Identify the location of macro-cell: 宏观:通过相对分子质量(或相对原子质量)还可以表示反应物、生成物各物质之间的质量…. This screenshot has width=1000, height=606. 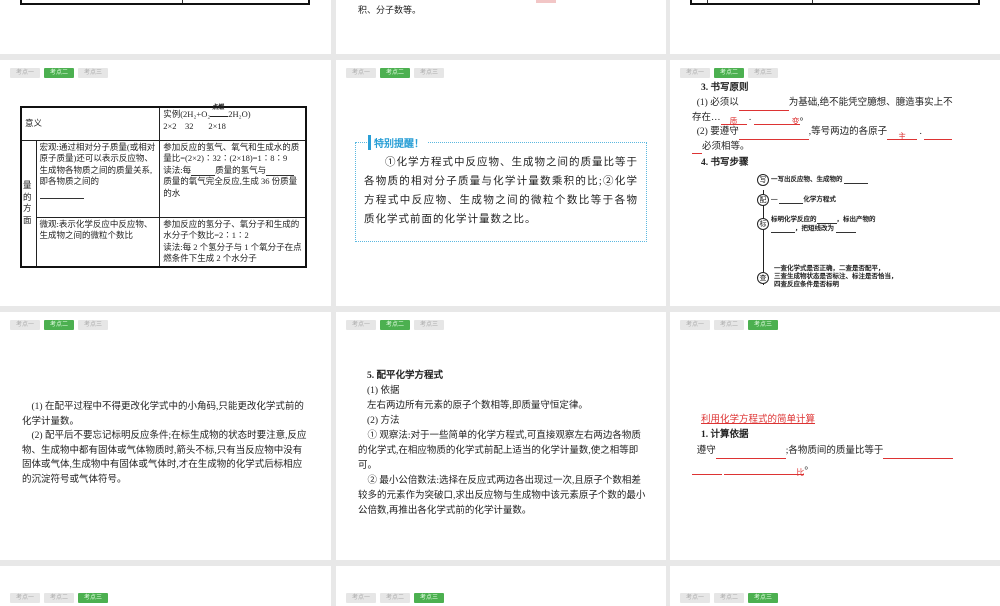
(98, 178).